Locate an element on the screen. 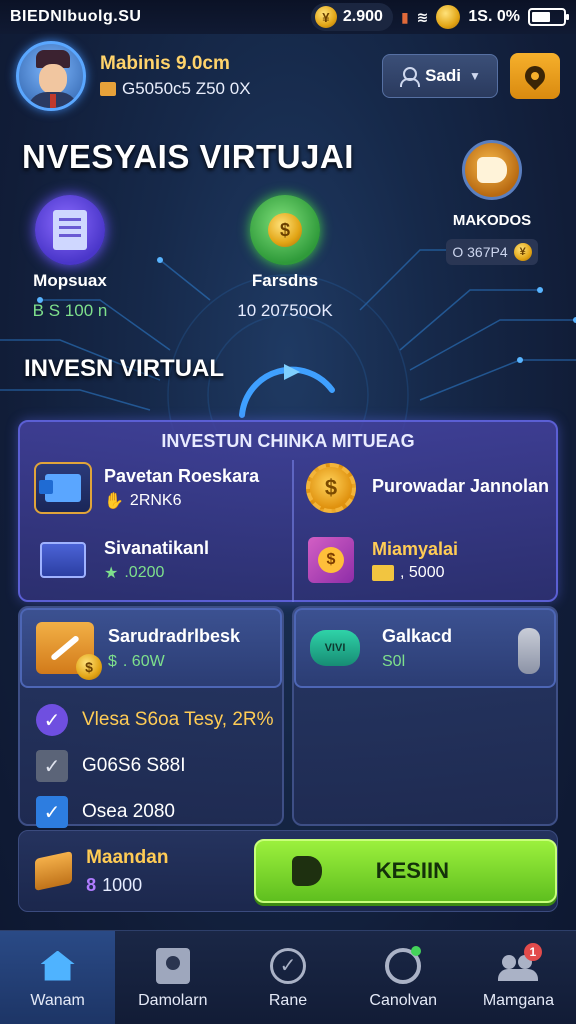  scroll-handle is located at coordinates (529, 651).